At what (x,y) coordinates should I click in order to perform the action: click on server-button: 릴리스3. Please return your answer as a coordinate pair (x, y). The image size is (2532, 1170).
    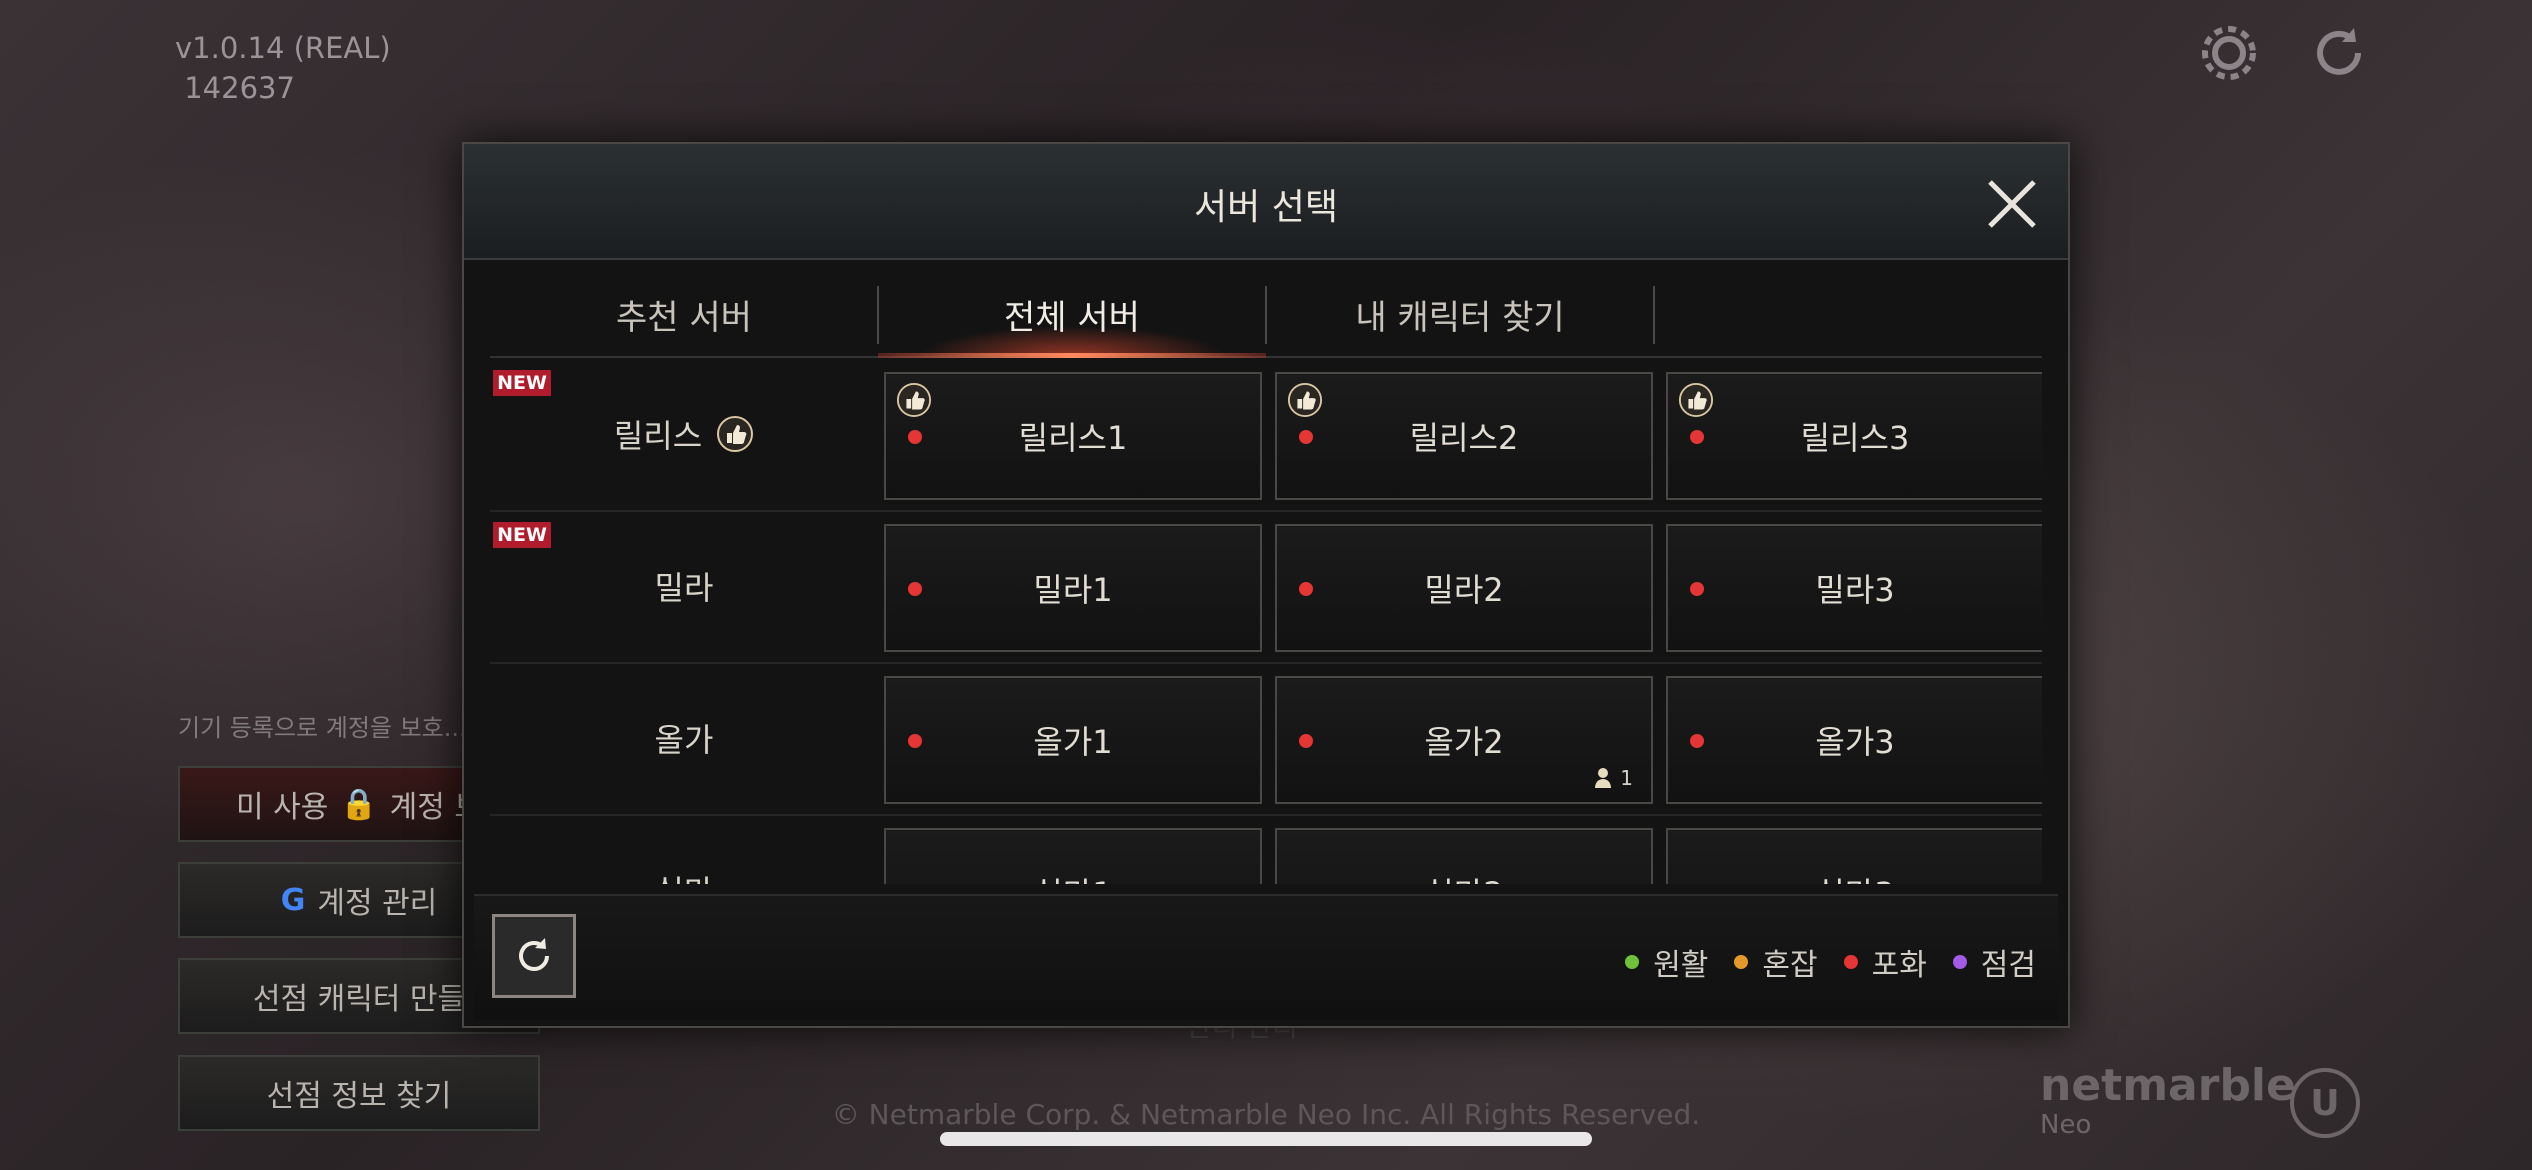
    Looking at the image, I should click on (1854, 436).